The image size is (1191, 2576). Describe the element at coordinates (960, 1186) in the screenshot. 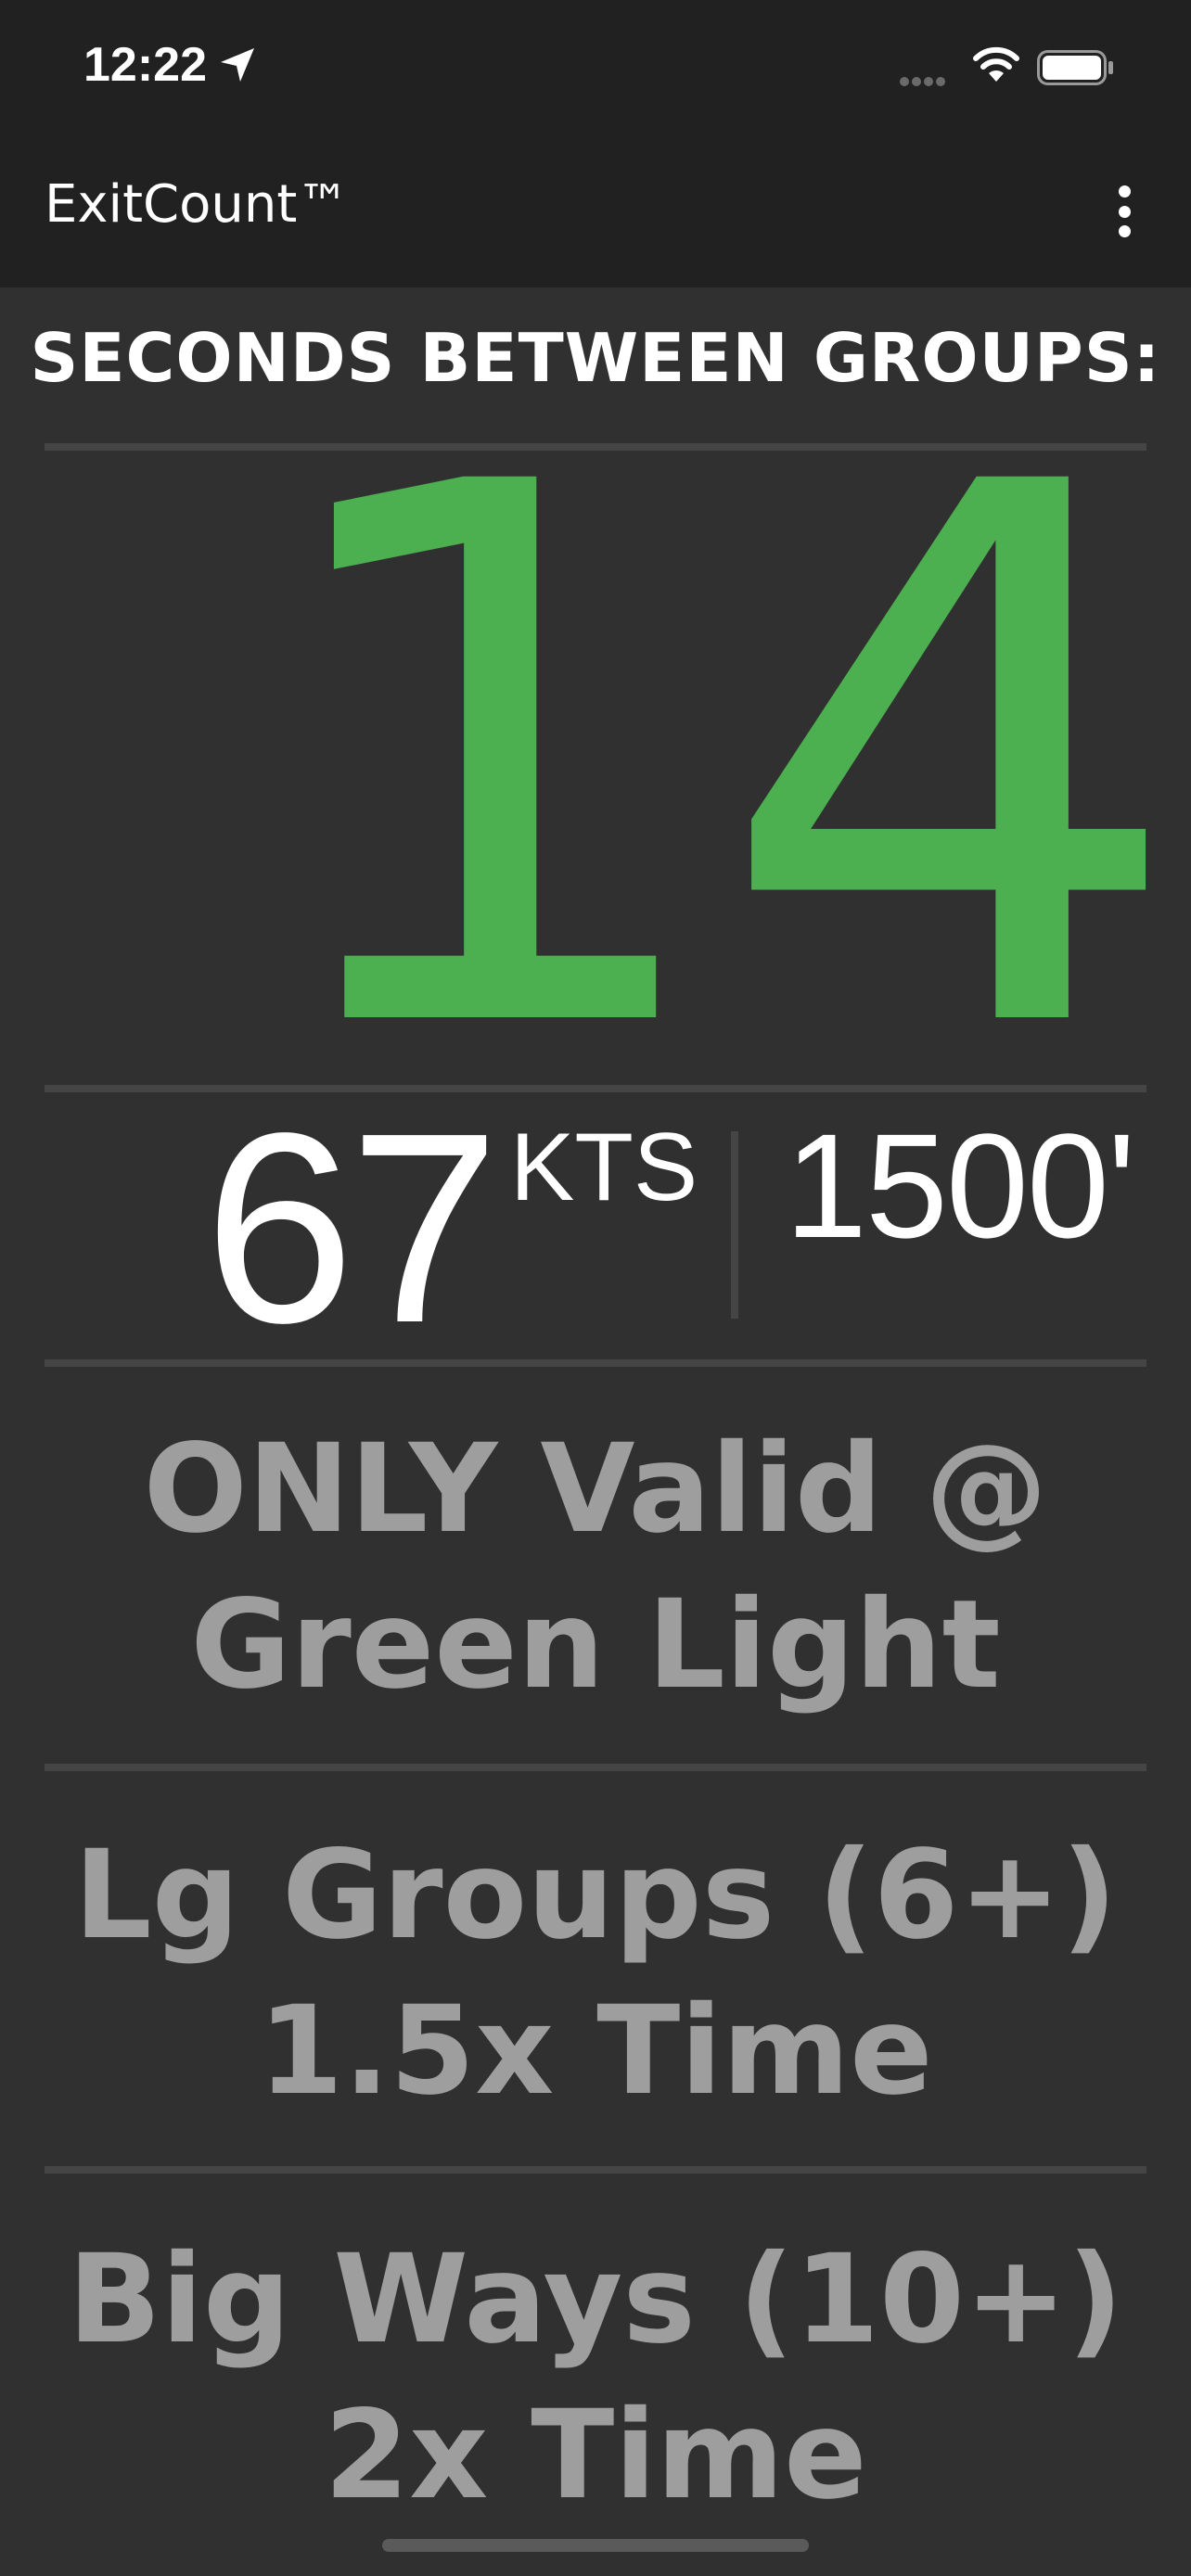

I see `altitude-value: 1500'` at that location.